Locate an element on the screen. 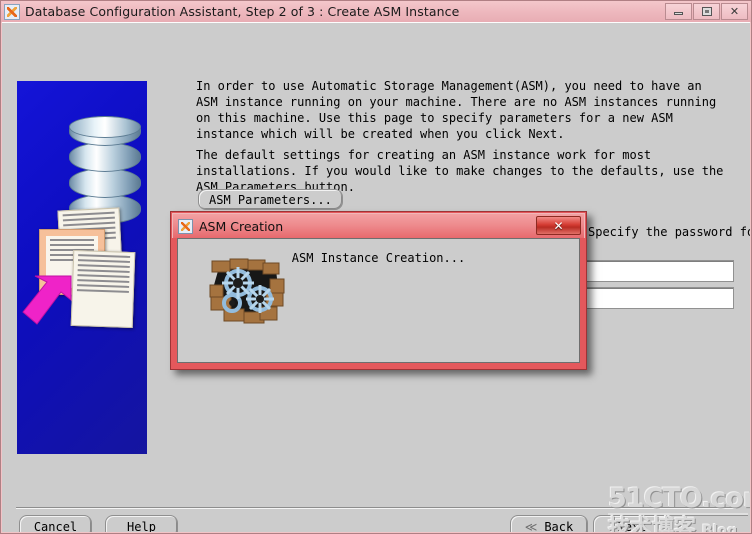 The height and width of the screenshot is (534, 752). maximize-icon is located at coordinates (706, 11).